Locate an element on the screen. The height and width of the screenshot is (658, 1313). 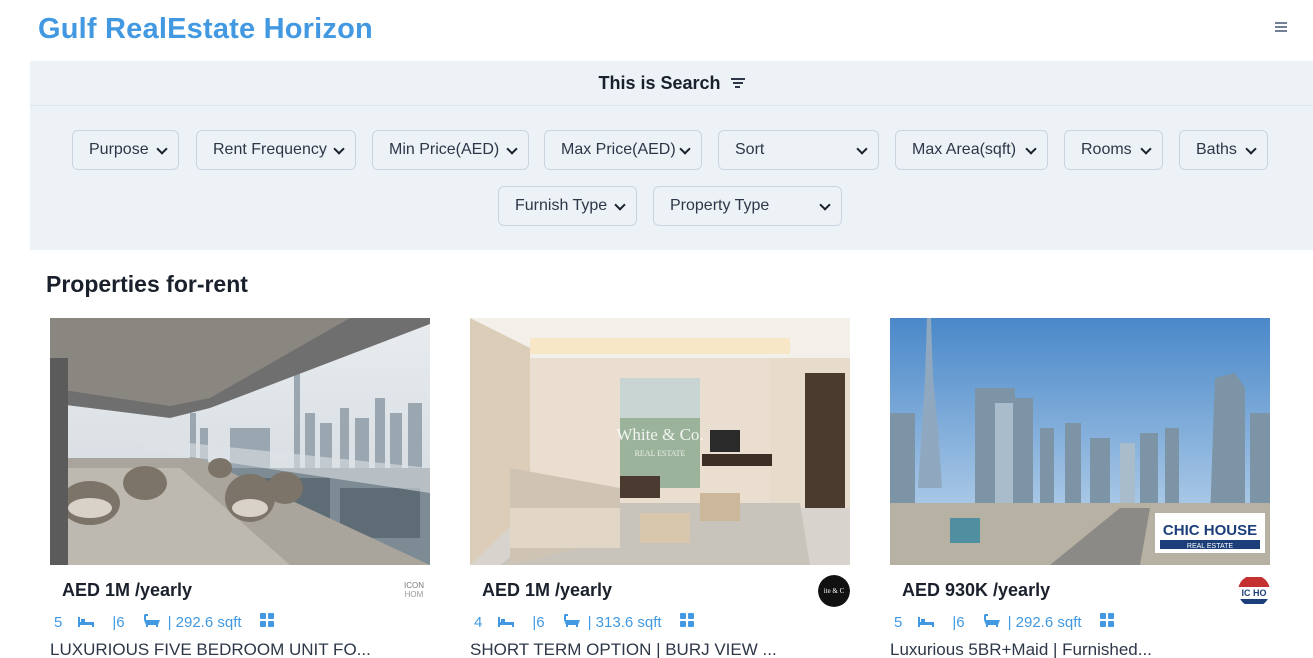
search-toggle: This is Search is located at coordinates (671, 83).